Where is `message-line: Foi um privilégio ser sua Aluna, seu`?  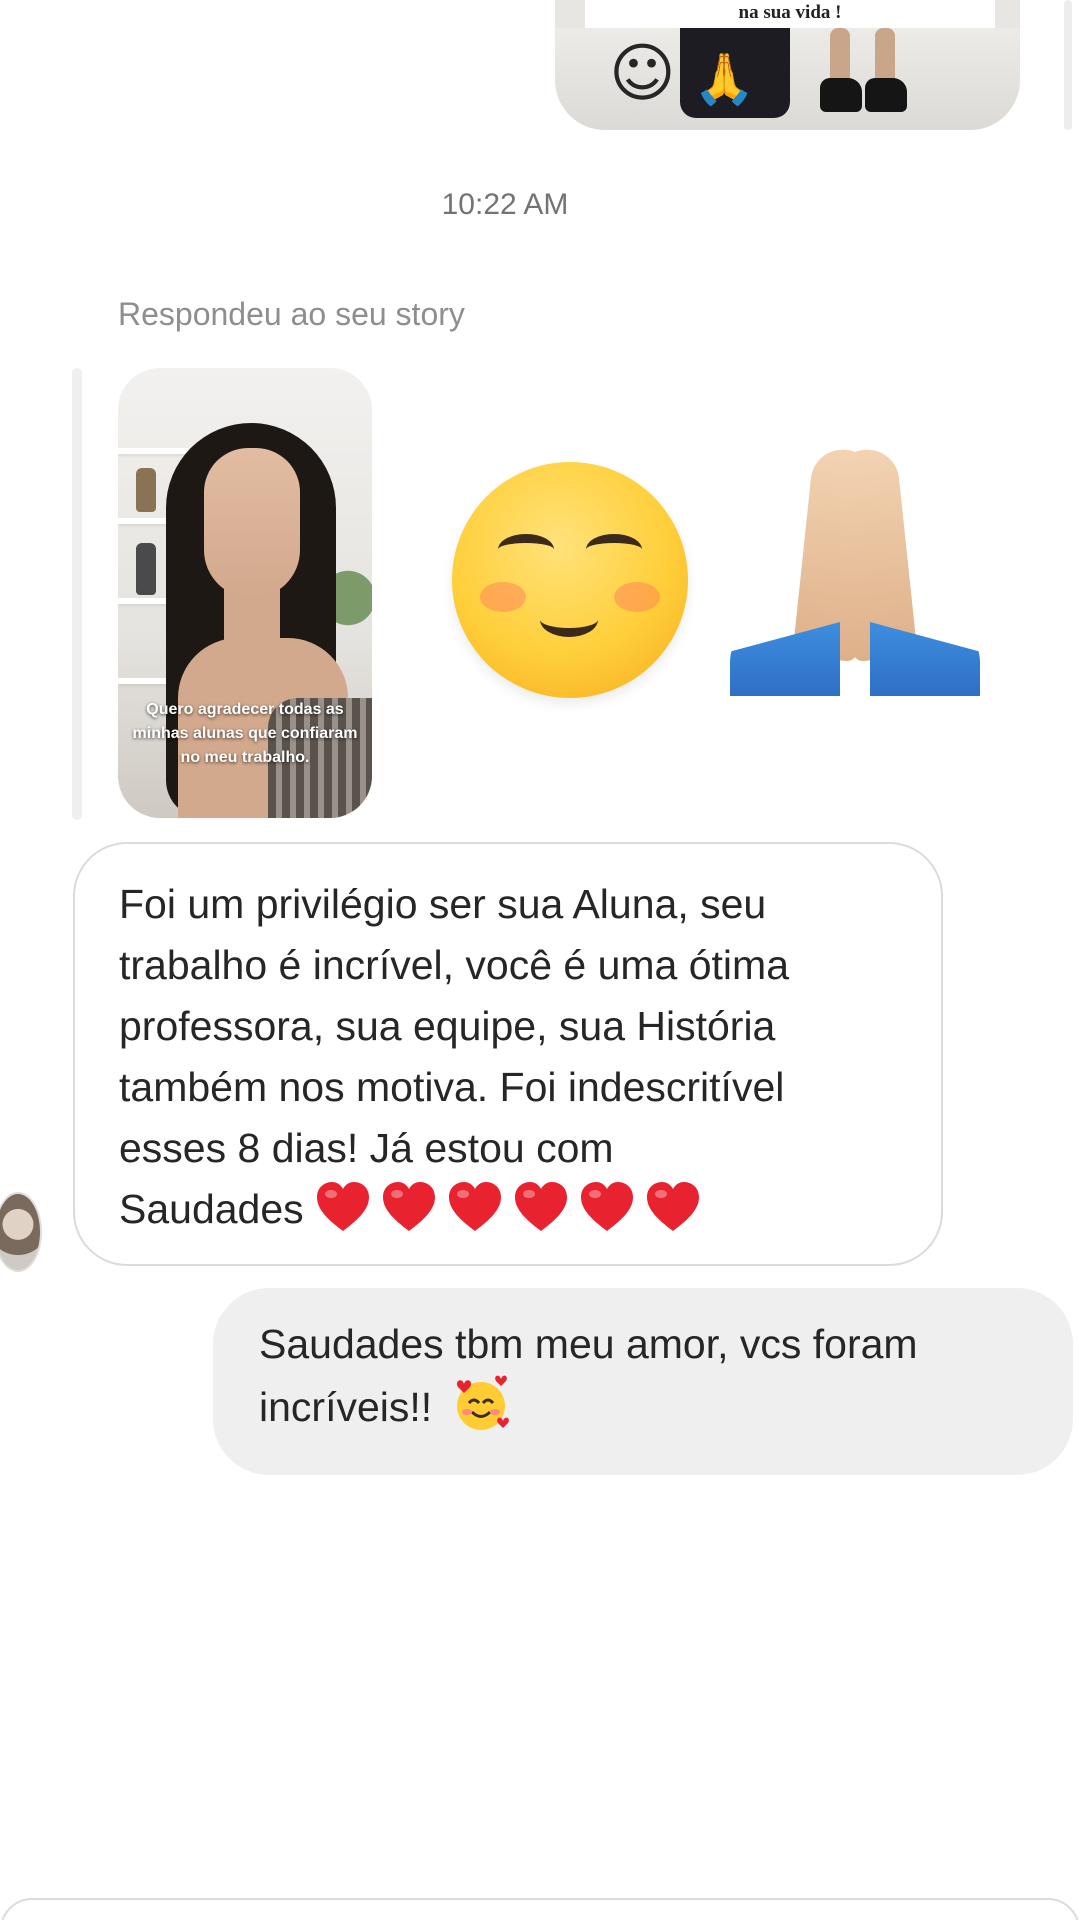 message-line: Foi um privilégio ser sua Aluna, seu is located at coordinates (443, 904).